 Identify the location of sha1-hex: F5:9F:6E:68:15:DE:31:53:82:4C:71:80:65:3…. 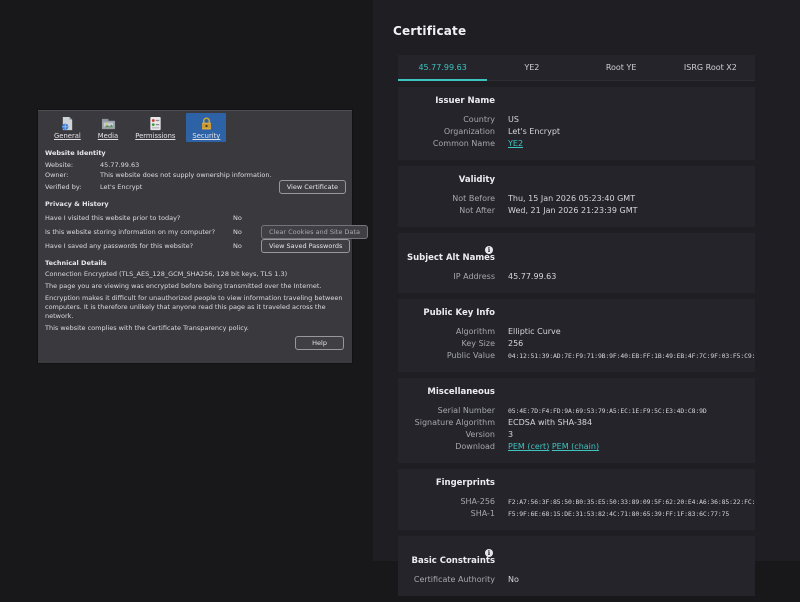
(619, 514).